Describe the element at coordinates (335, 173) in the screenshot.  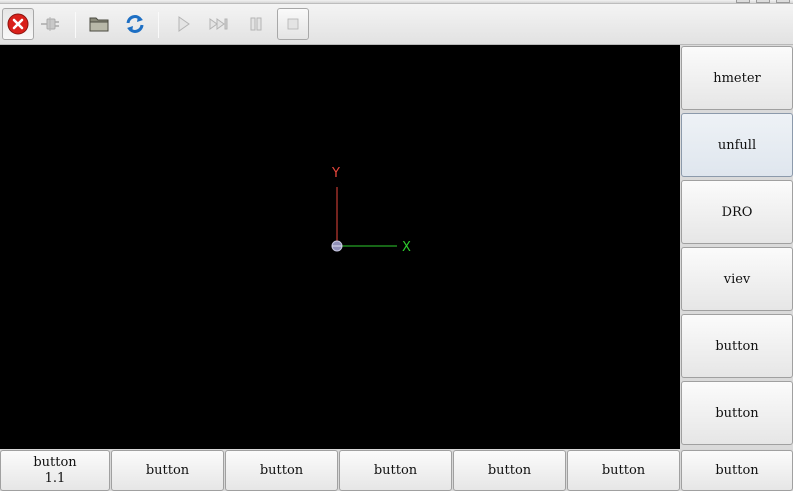
I see `y-axis-label: Y` at that location.